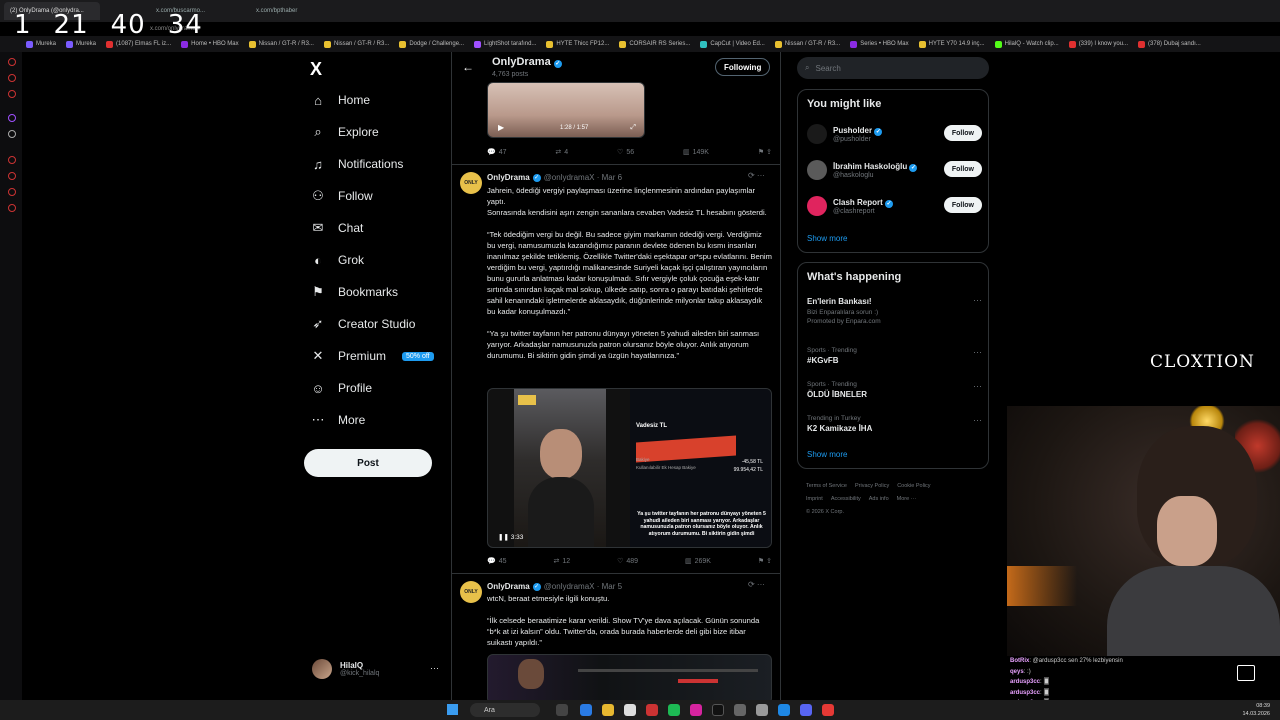  Describe the element at coordinates (344, 132) in the screenshot. I see `nav-item-explore: ⌕ Explore` at that location.